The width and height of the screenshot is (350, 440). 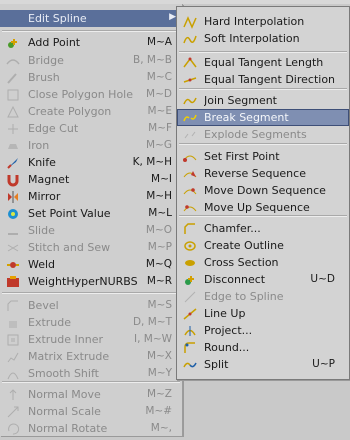 I want to click on weight-hypernurbs-icon, so click(x=13, y=282).